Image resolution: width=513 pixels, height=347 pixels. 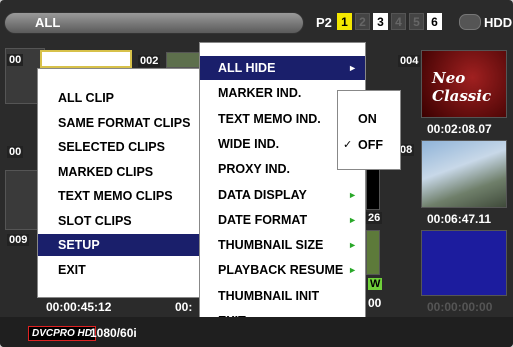 What do you see at coordinates (184, 307) in the screenshot?
I see `timecode: 00:` at bounding box center [184, 307].